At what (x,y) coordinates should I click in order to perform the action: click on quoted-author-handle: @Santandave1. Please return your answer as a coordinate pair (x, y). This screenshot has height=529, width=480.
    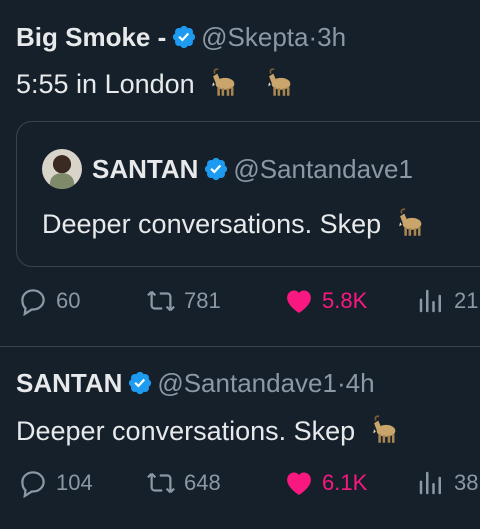
    Looking at the image, I should click on (323, 169).